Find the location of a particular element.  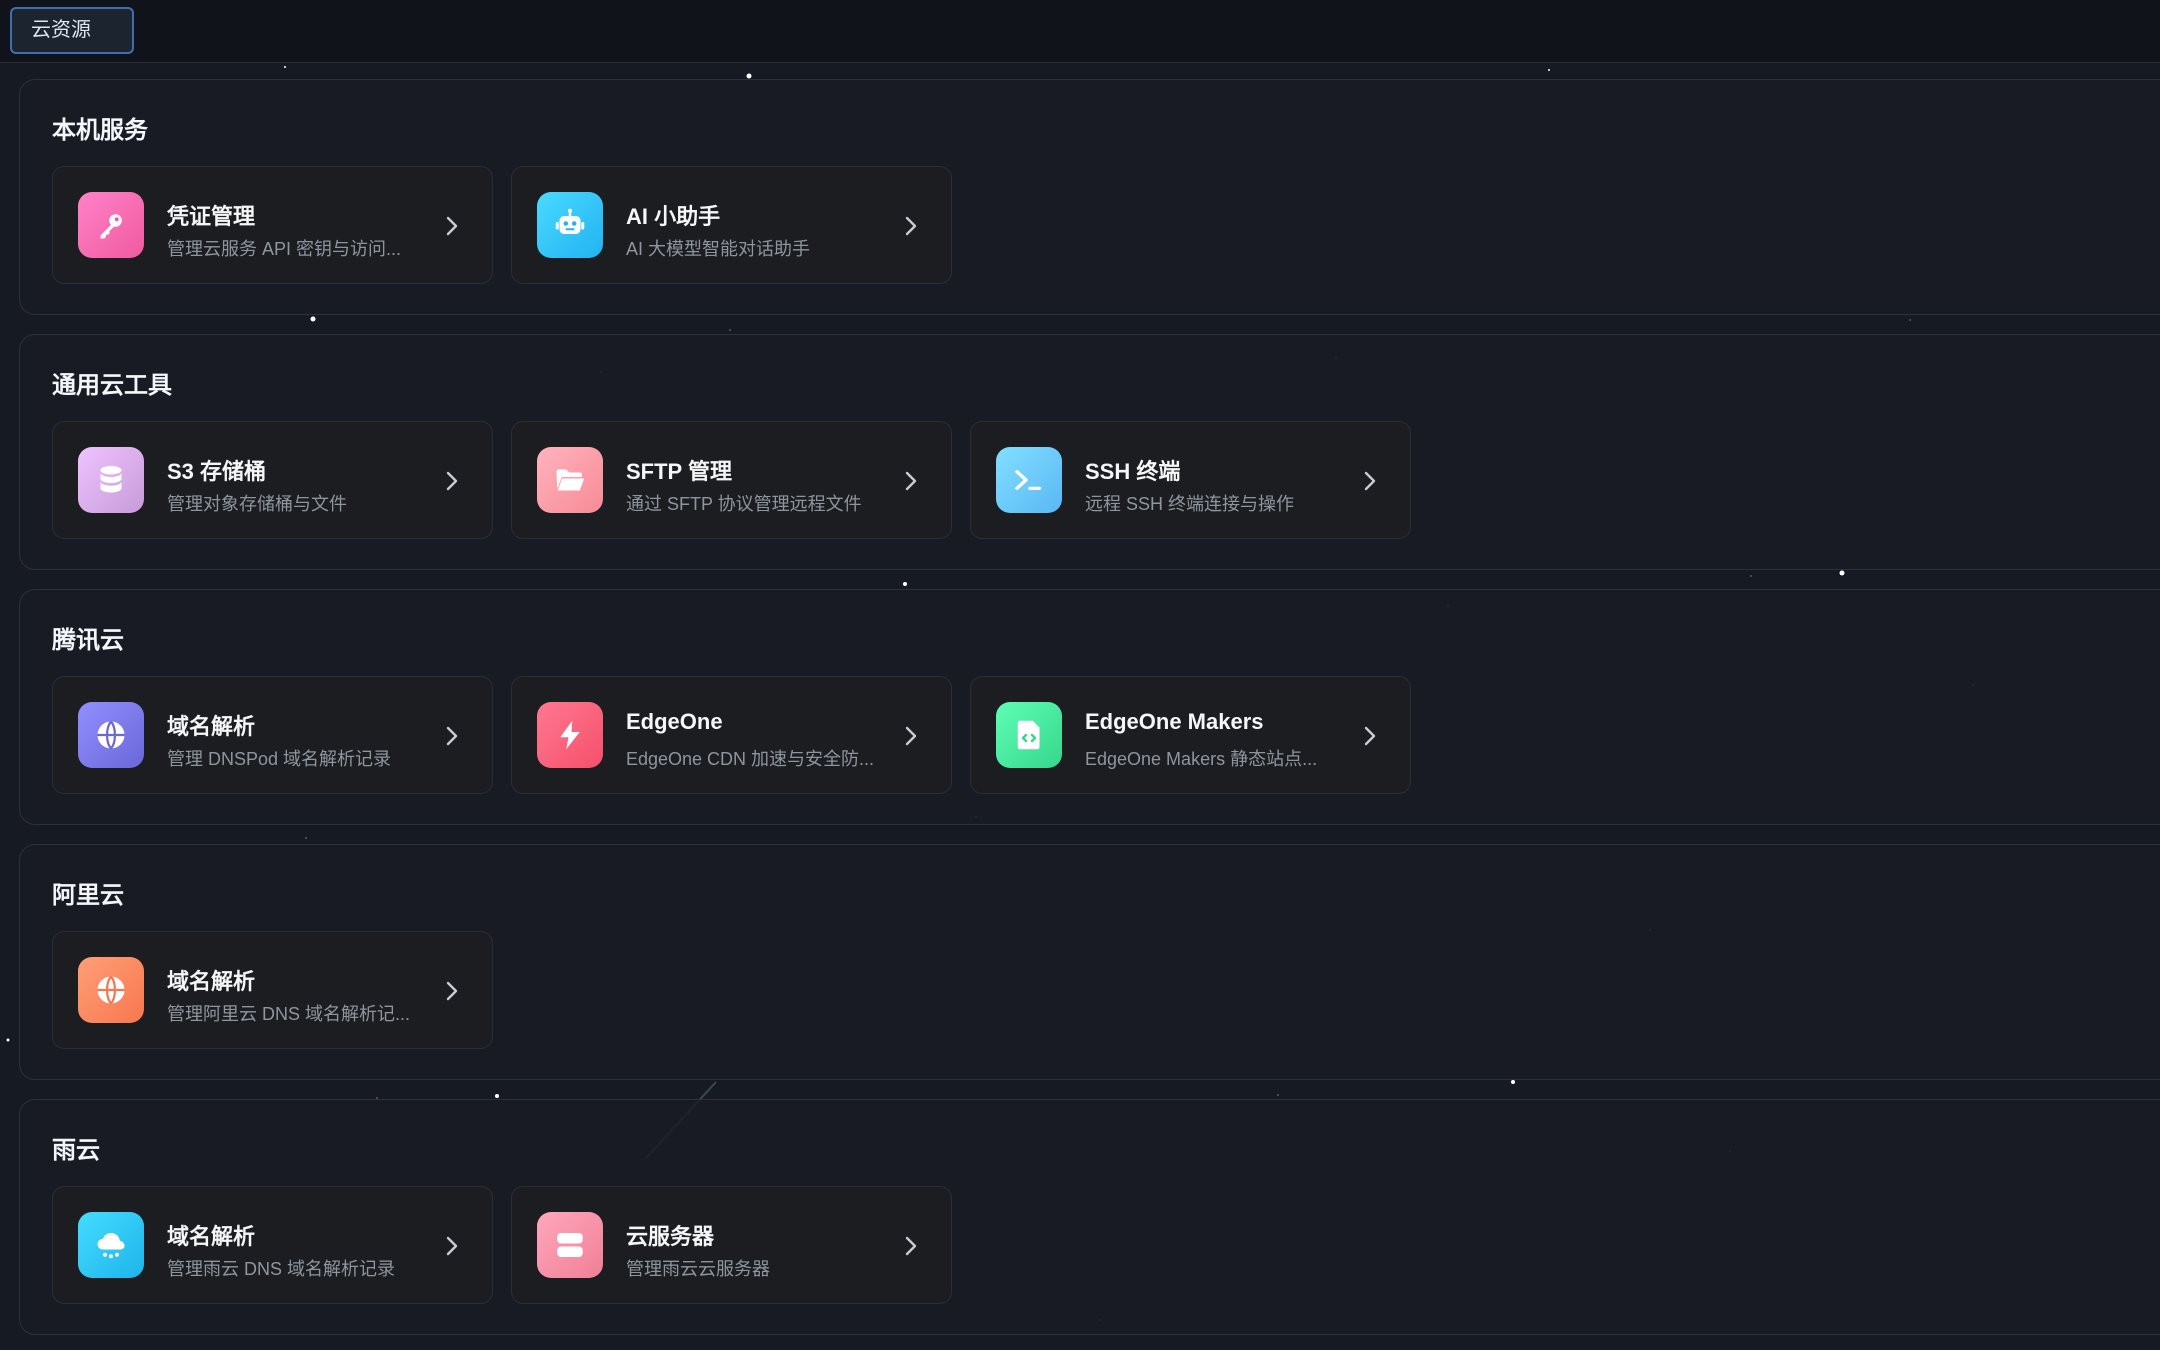

card-title: EdgeOne is located at coordinates (674, 721).